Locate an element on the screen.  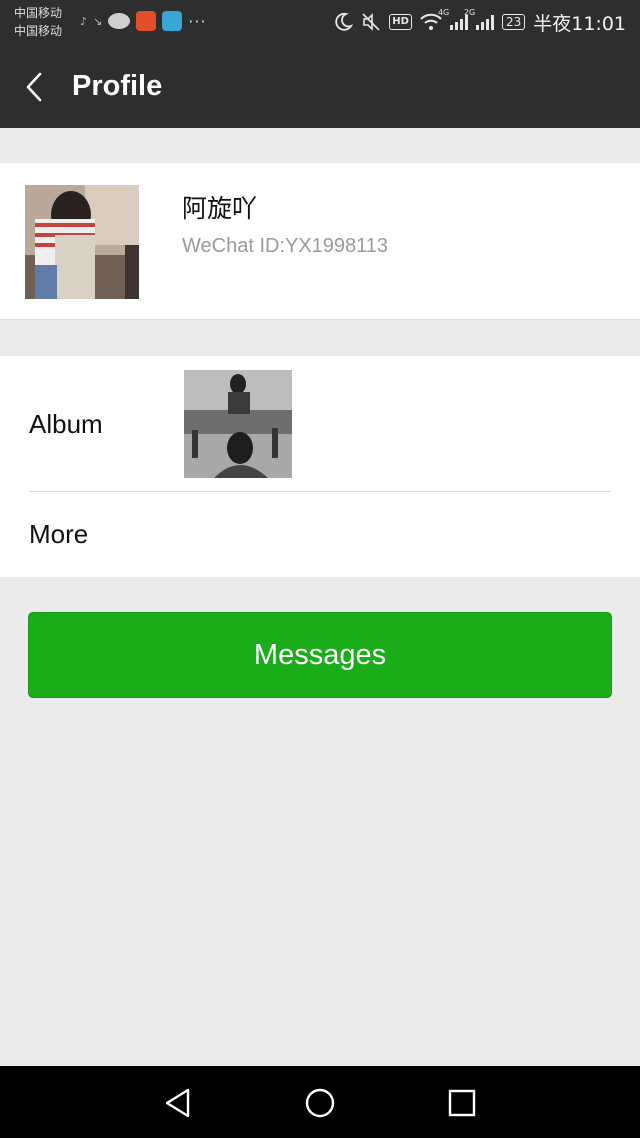
profile-name: 阿旋吖 is located at coordinates (220, 208).